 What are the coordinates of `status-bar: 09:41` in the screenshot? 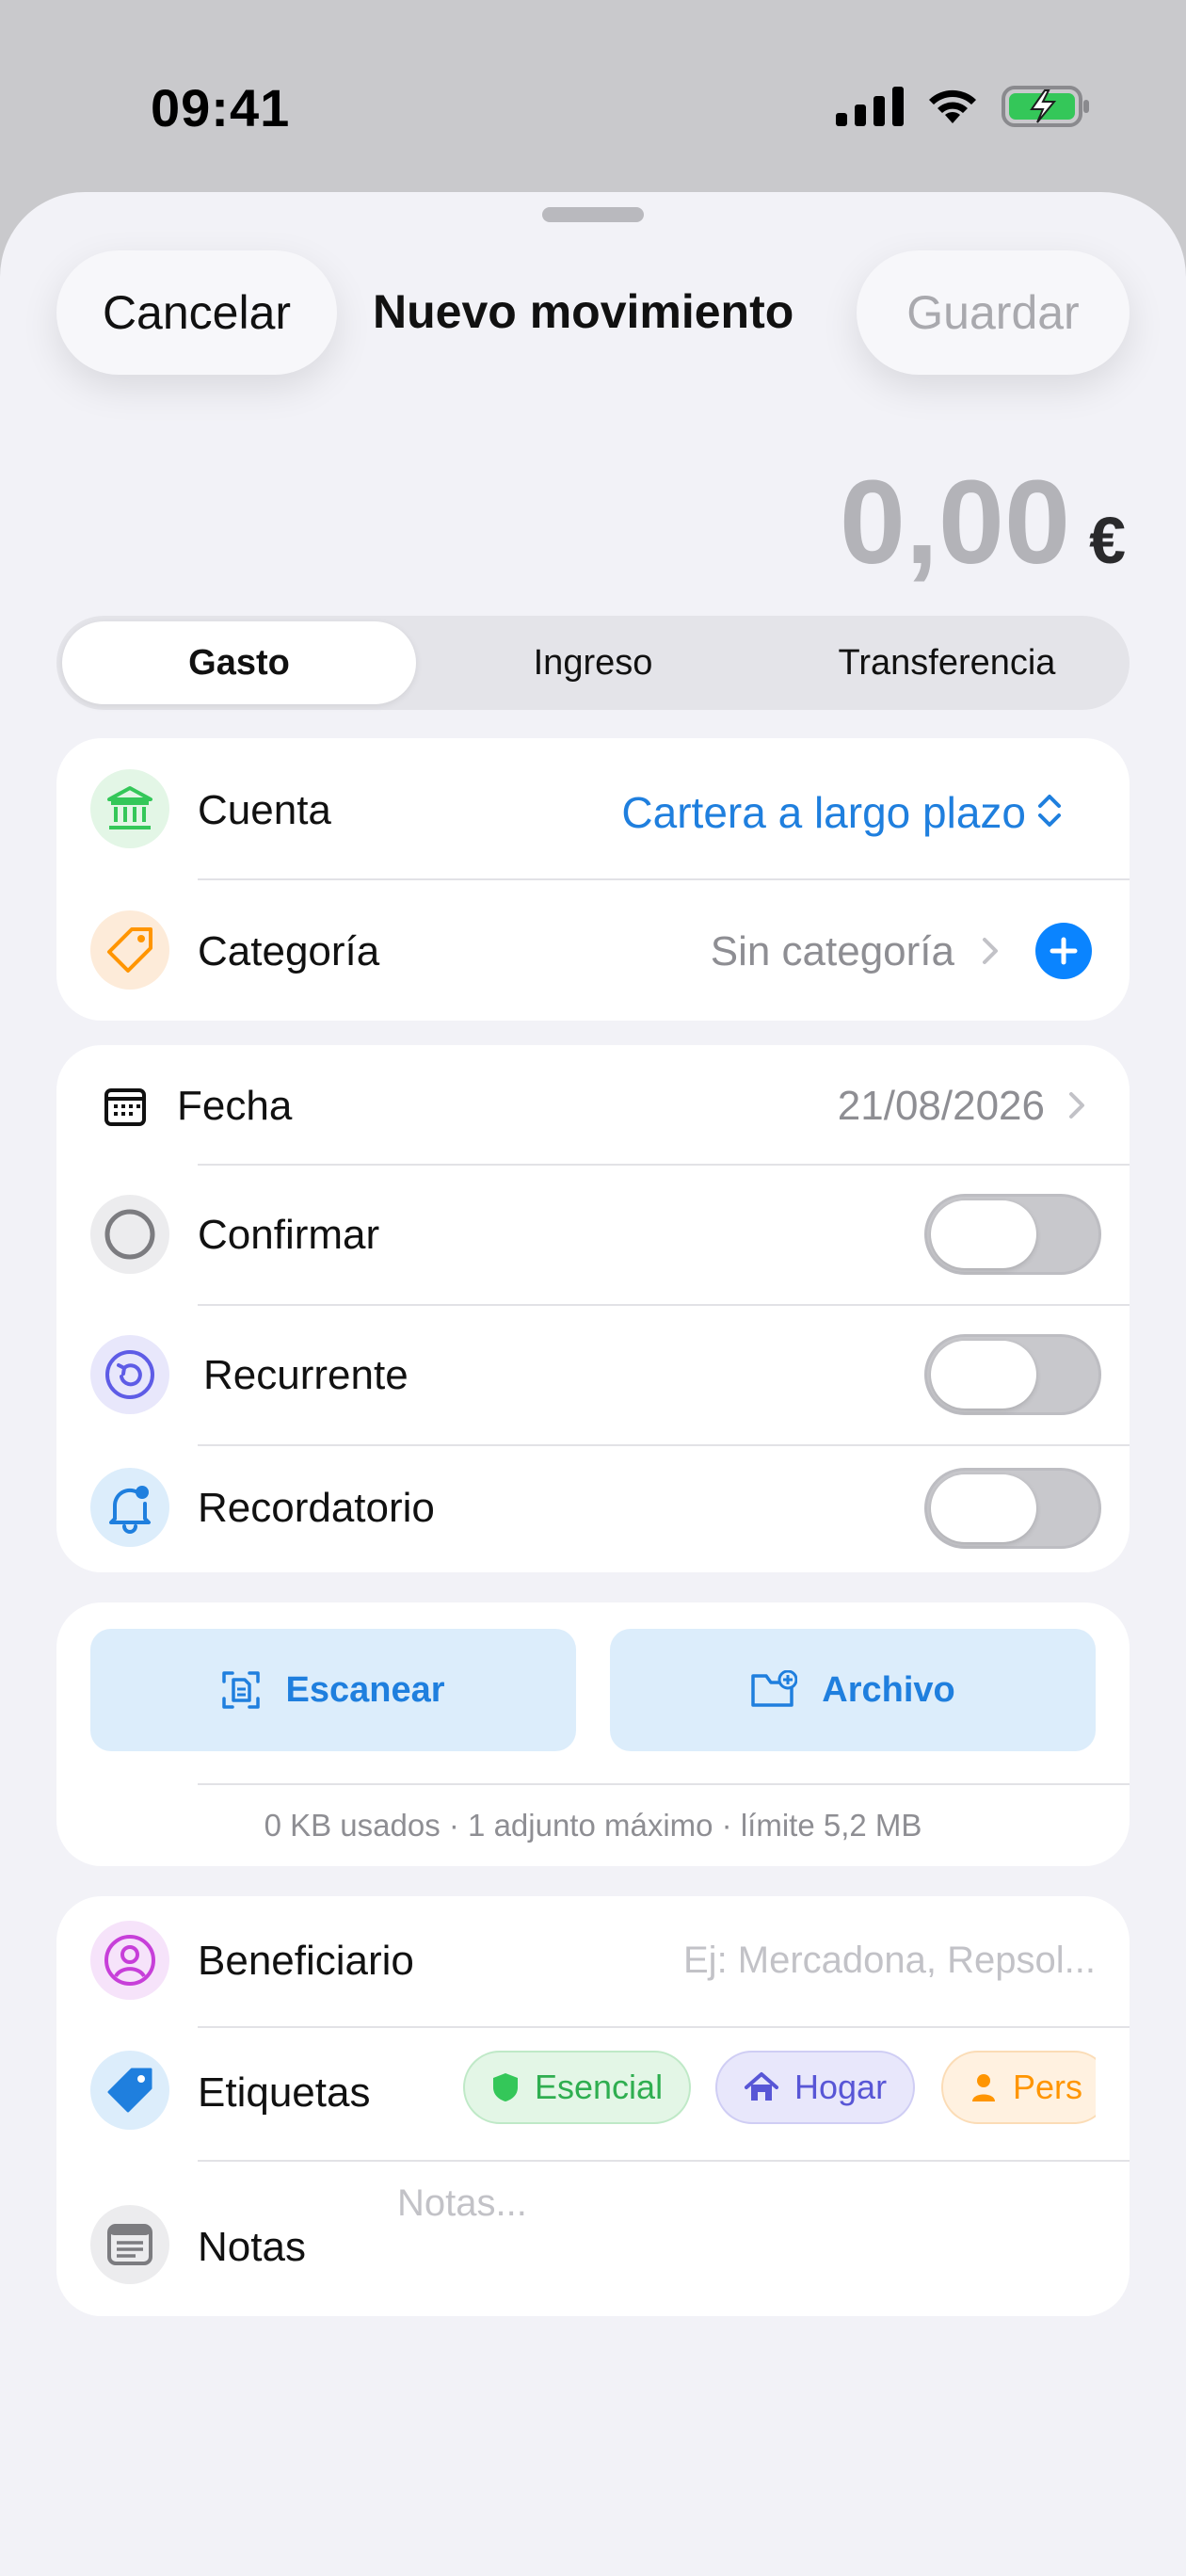 It's located at (593, 94).